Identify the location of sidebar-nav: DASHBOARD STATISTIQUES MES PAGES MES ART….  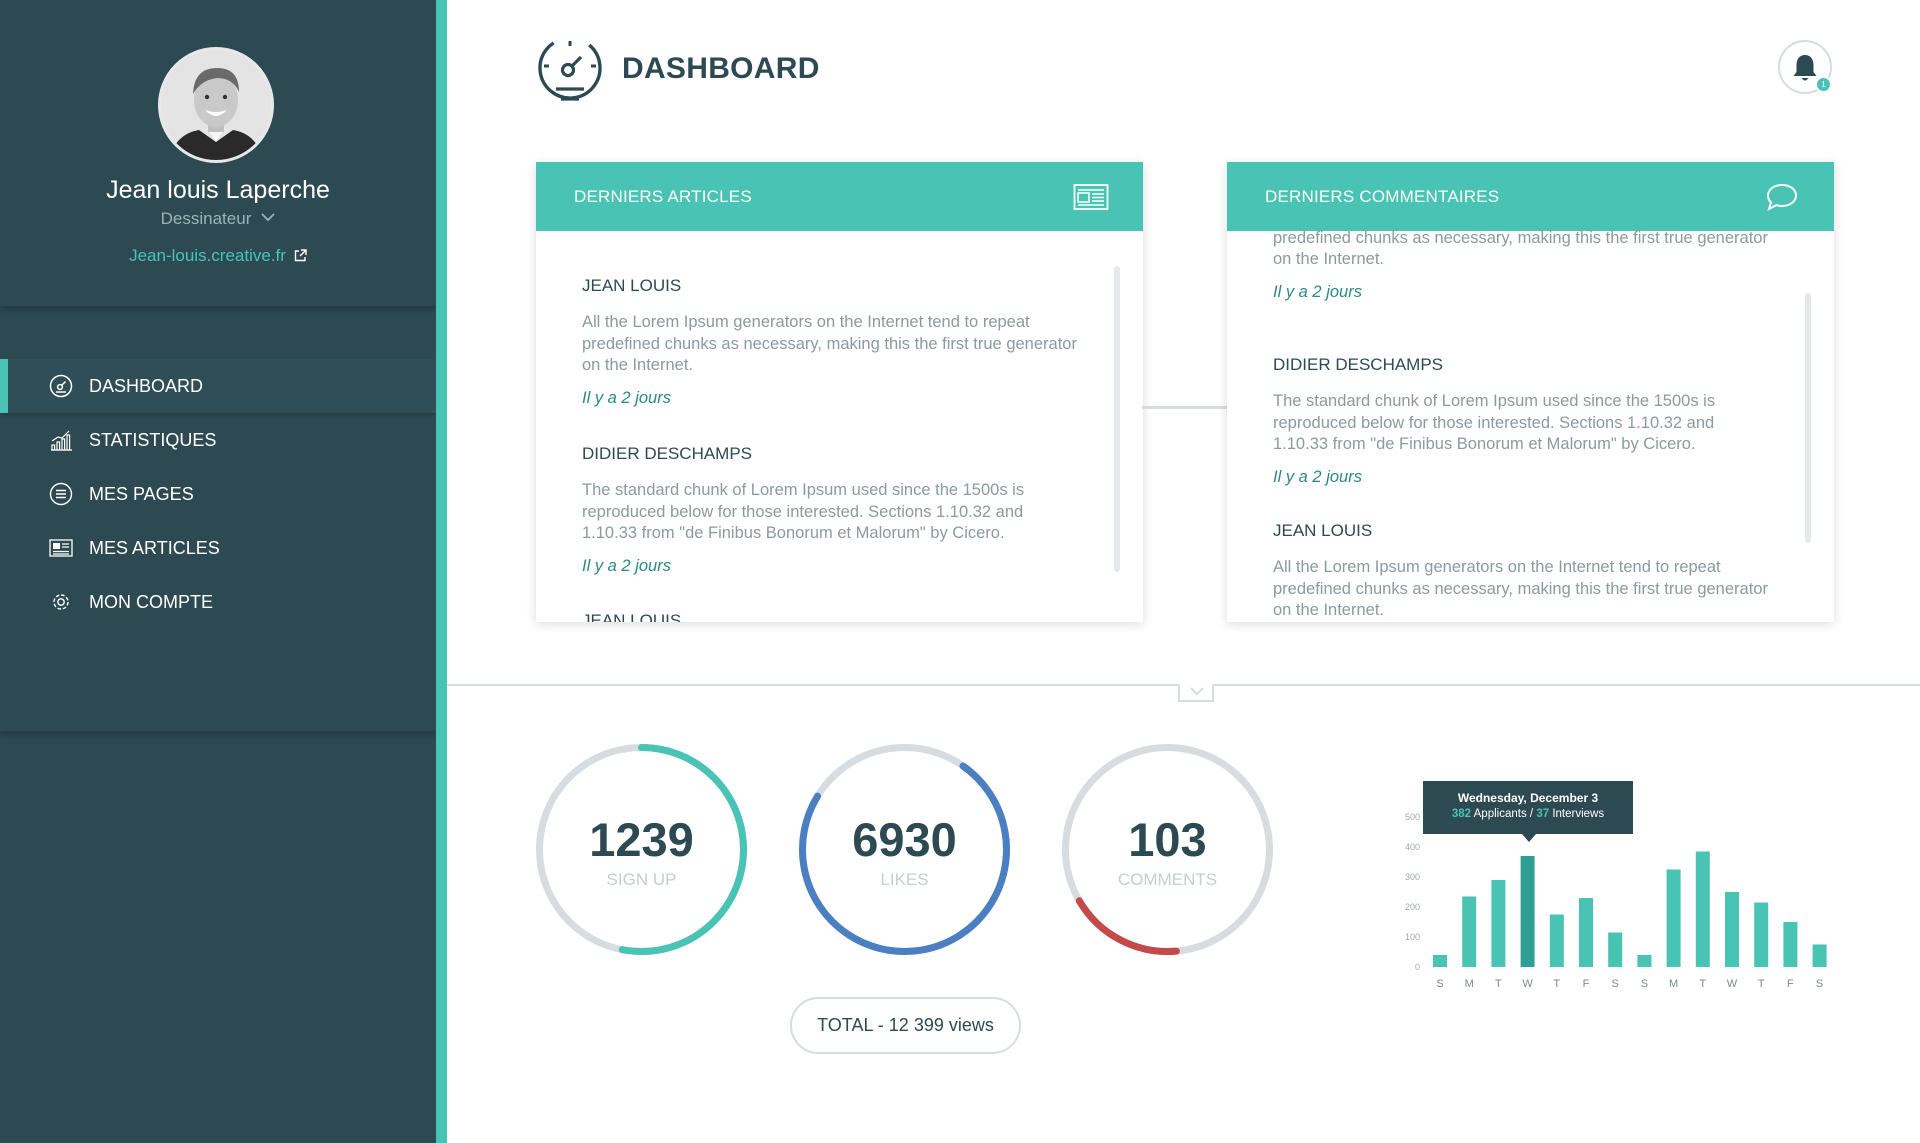
(218, 494).